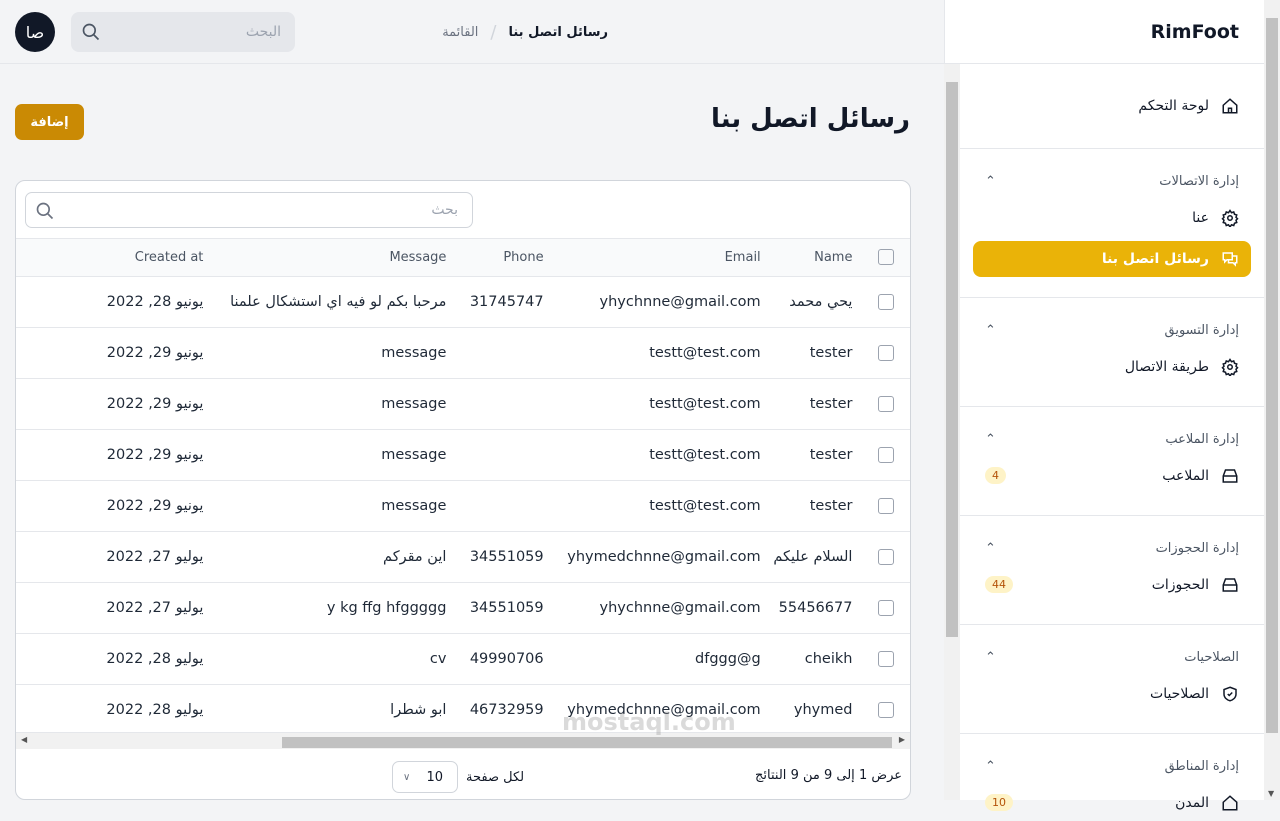 This screenshot has height=821, width=1280. Describe the element at coordinates (1112, 181) in the screenshot. I see `sidebar-group-header: إدارة الاتصالات ⌃` at that location.